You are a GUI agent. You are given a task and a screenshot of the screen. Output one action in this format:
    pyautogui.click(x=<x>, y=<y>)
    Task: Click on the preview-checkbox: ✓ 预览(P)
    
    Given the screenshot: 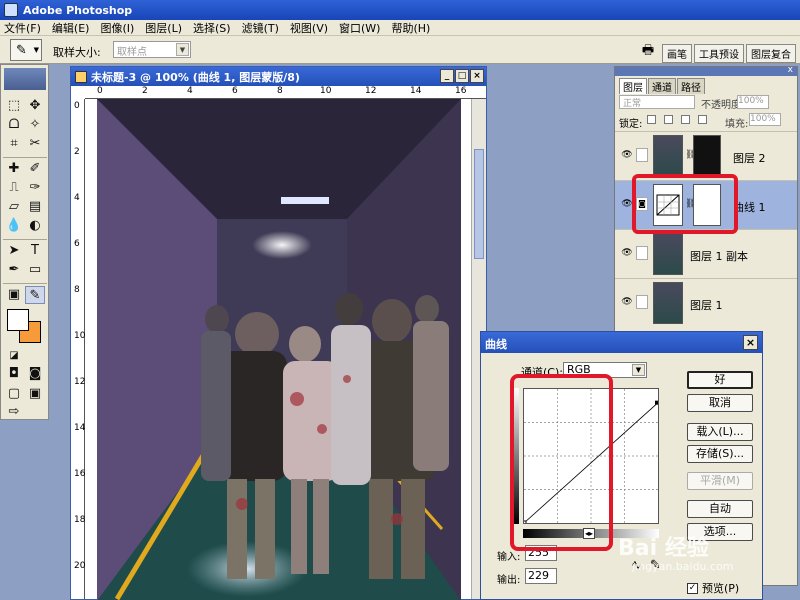 What is the action you would take?
    pyautogui.click(x=713, y=588)
    